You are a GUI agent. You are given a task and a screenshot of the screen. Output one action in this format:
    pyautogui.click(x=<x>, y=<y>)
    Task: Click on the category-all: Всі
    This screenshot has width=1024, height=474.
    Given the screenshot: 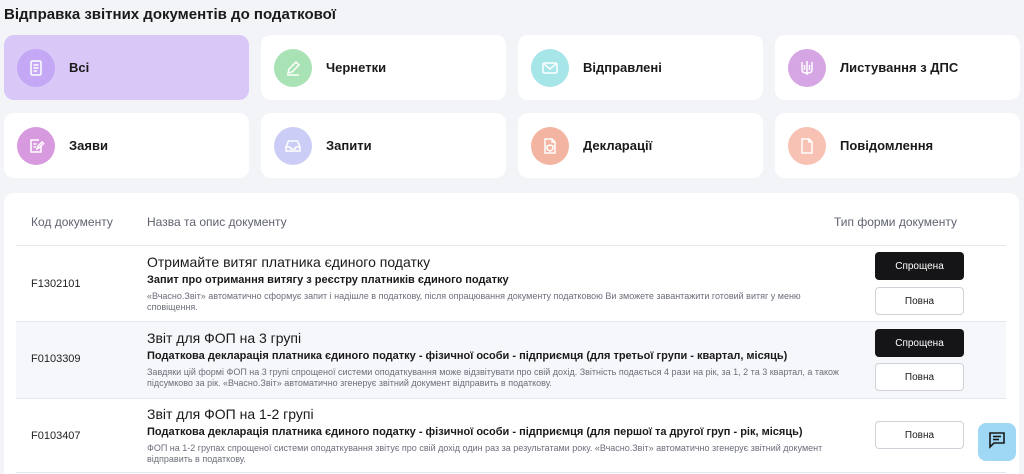 What is the action you would take?
    pyautogui.click(x=126, y=67)
    